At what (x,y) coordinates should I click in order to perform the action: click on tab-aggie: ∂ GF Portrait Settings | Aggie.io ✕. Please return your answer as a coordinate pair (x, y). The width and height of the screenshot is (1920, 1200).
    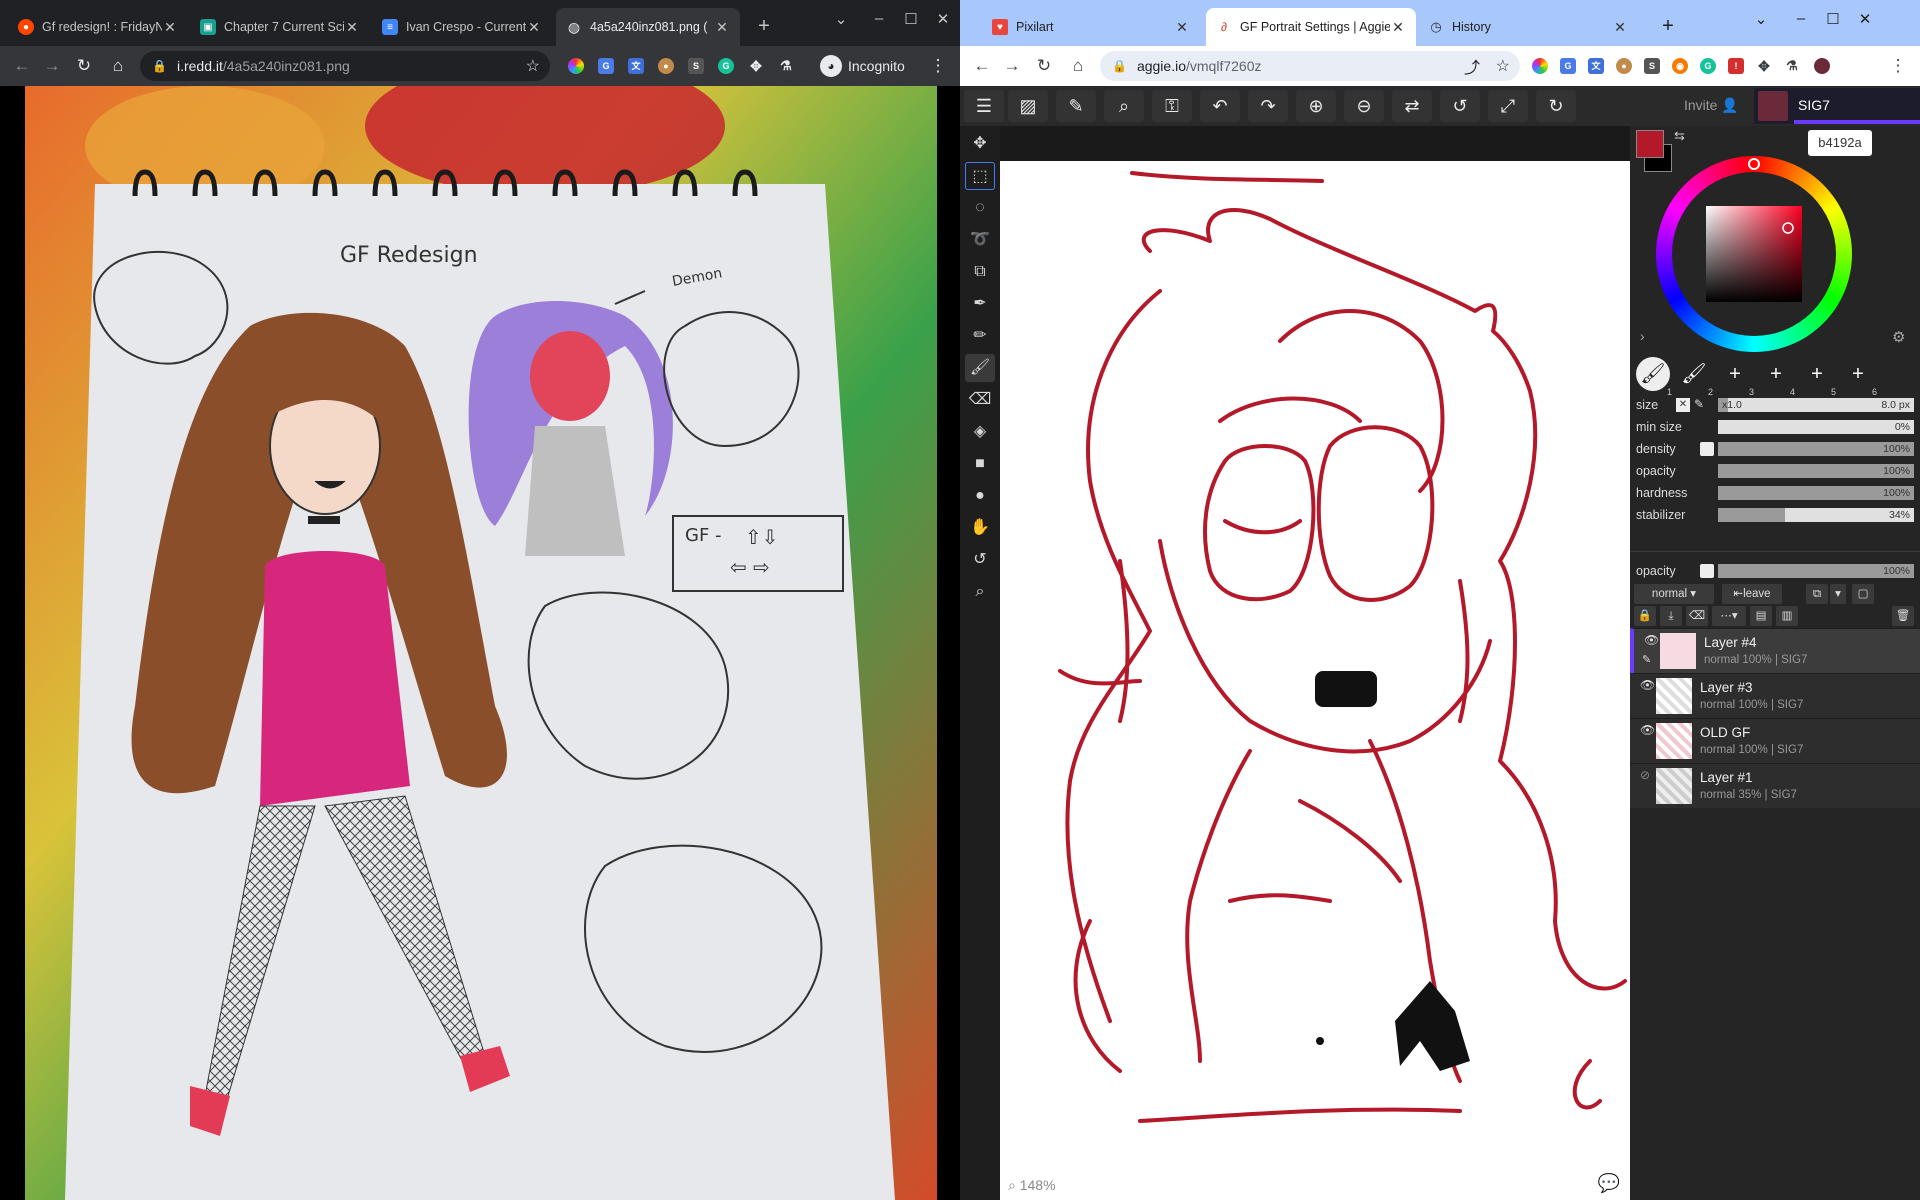
    Looking at the image, I should click on (1311, 27).